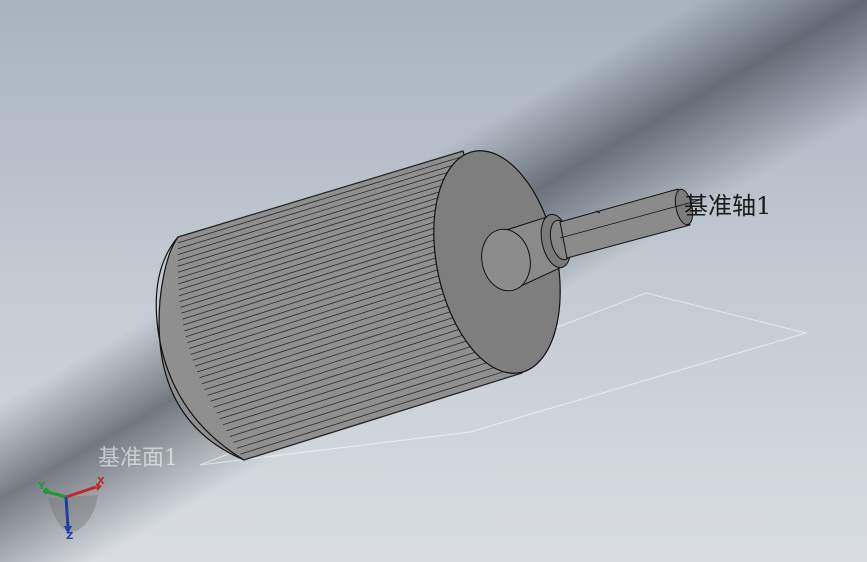 Image resolution: width=867 pixels, height=562 pixels. Describe the element at coordinates (627, 223) in the screenshot. I see `shaft` at that location.